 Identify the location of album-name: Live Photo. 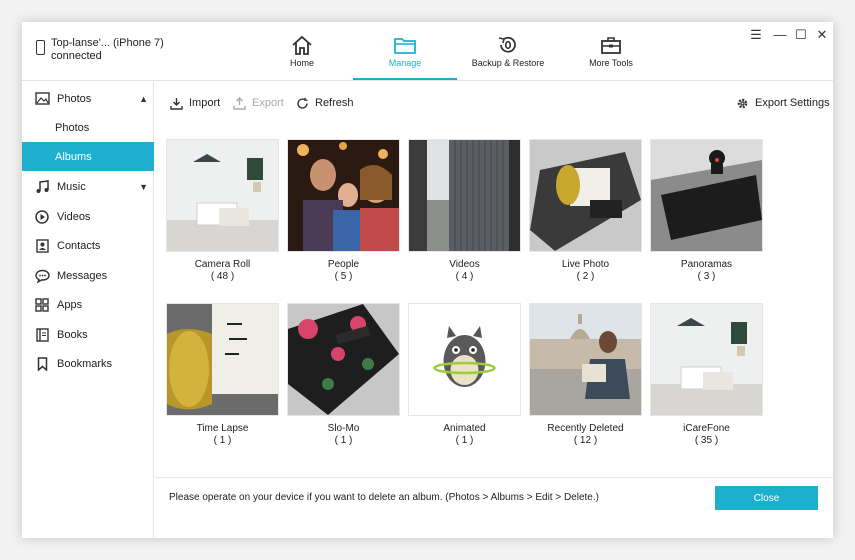
(585, 264).